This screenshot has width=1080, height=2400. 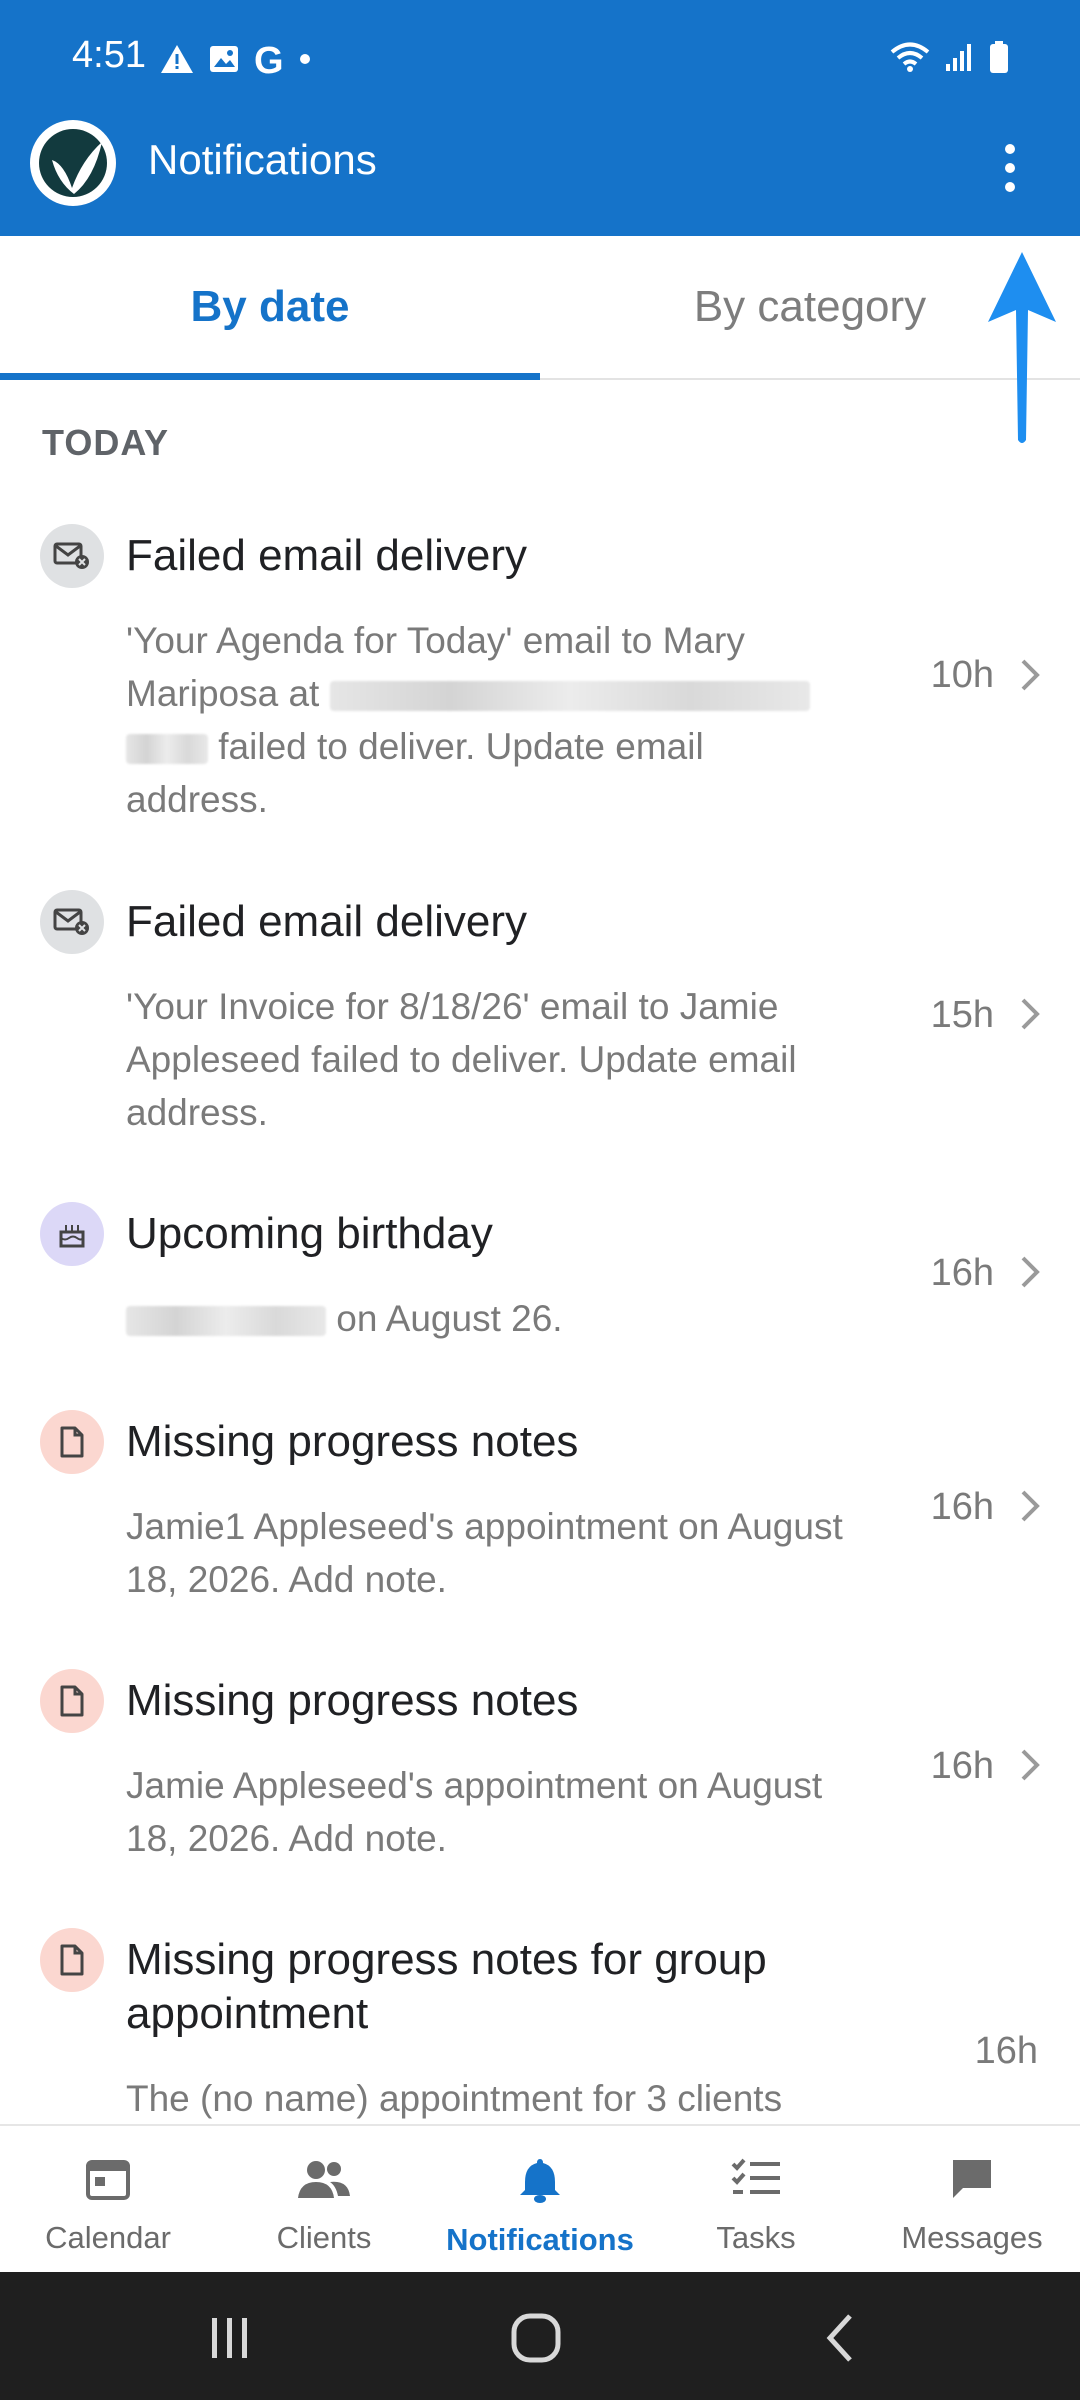 I want to click on back-icon, so click(x=839, y=2340).